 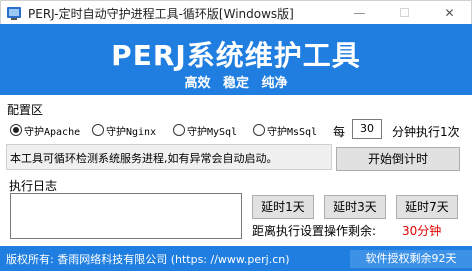 I want to click on title-bar: PERJ-定时自动守护进程工具-循环版[Windows版] — ☐ ✕, so click(x=236, y=12).